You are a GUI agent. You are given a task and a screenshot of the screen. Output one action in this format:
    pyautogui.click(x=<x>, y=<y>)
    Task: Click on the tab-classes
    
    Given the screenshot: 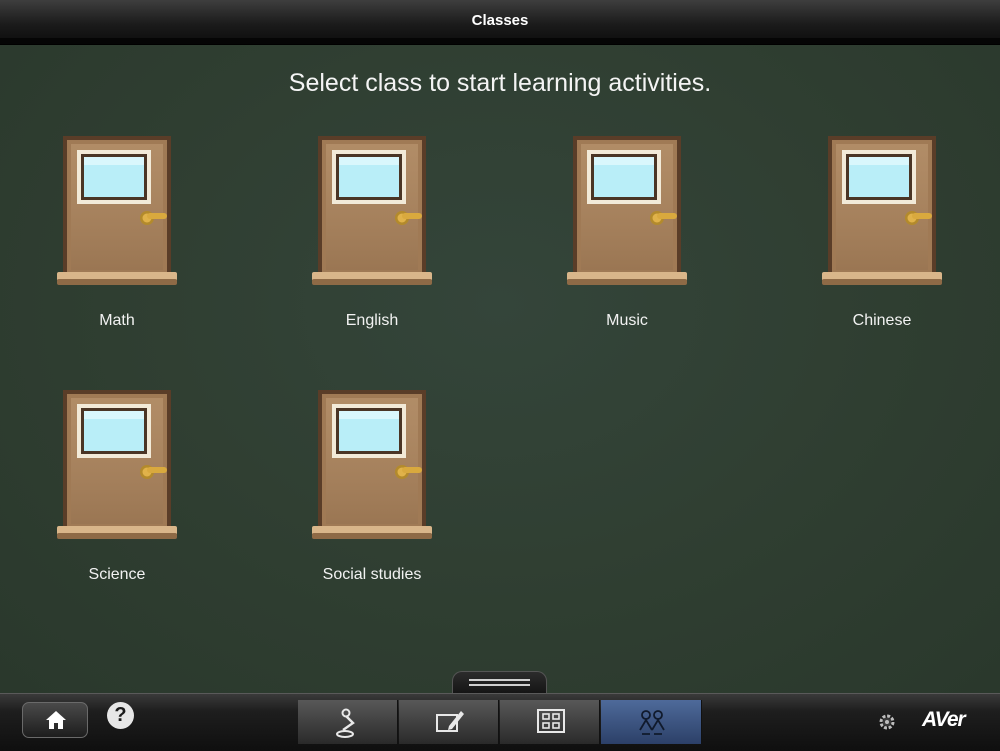 What is the action you would take?
    pyautogui.click(x=651, y=722)
    